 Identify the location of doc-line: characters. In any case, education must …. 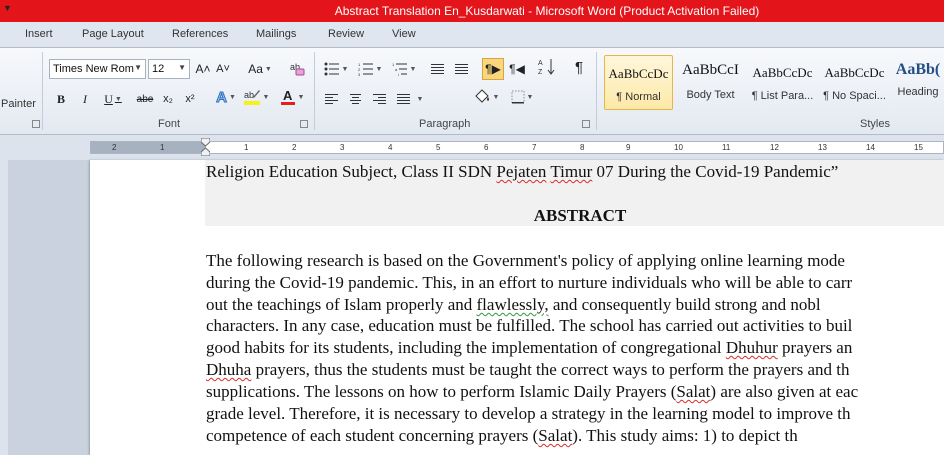
(529, 326).